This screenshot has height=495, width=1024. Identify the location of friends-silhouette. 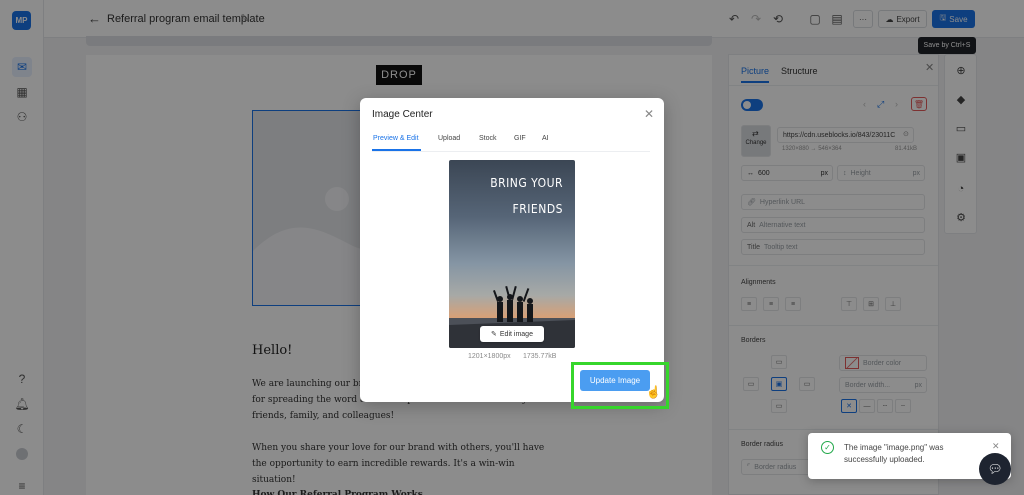
(512, 316).